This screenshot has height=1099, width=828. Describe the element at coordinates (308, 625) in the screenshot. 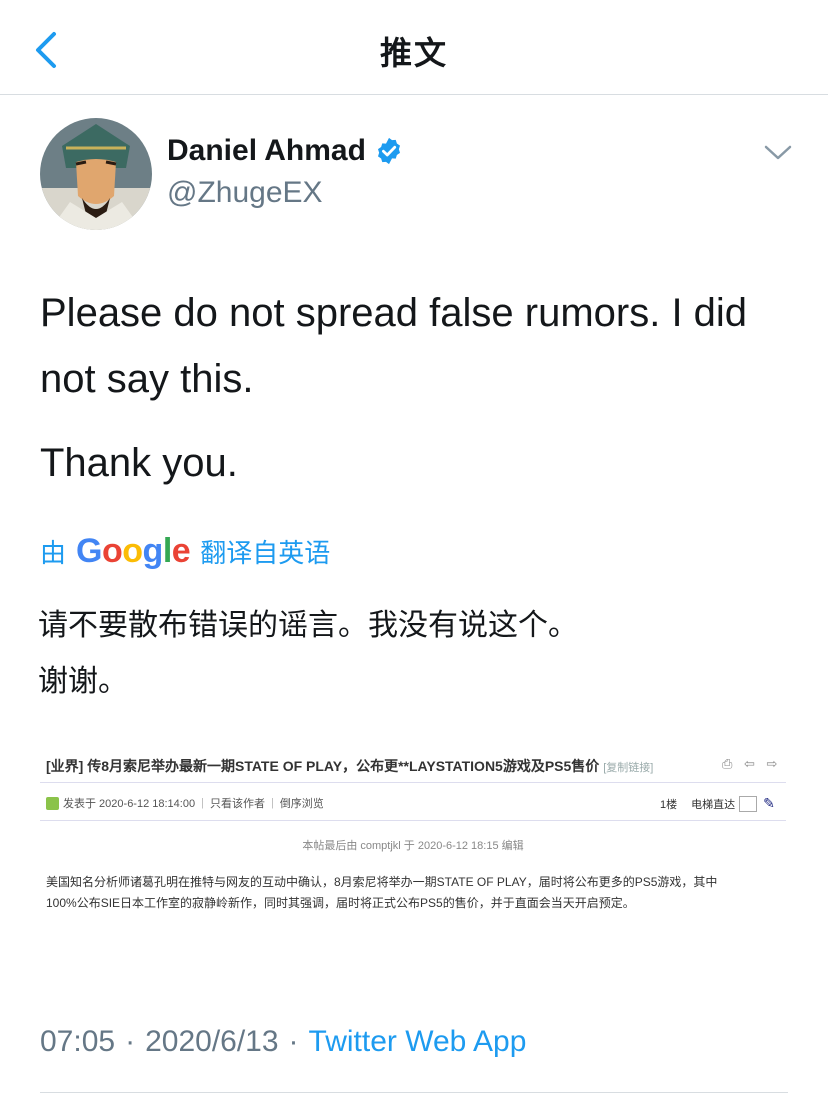

I see `translated-paragraph: 请不要散布错误的谣言。我没有说这个。` at that location.